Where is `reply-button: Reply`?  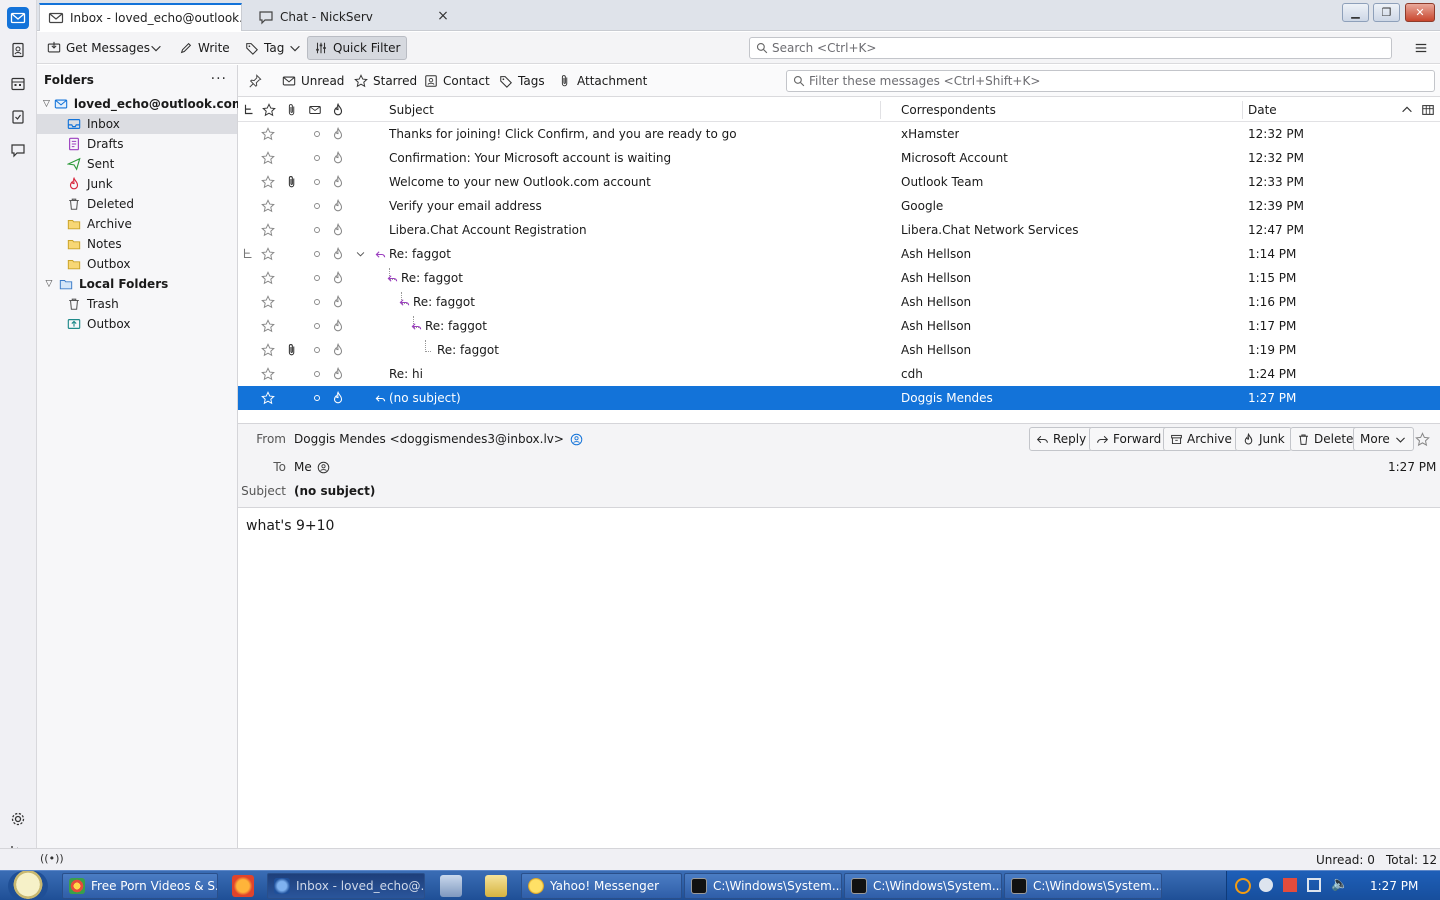
reply-button: Reply is located at coordinates (1061, 439).